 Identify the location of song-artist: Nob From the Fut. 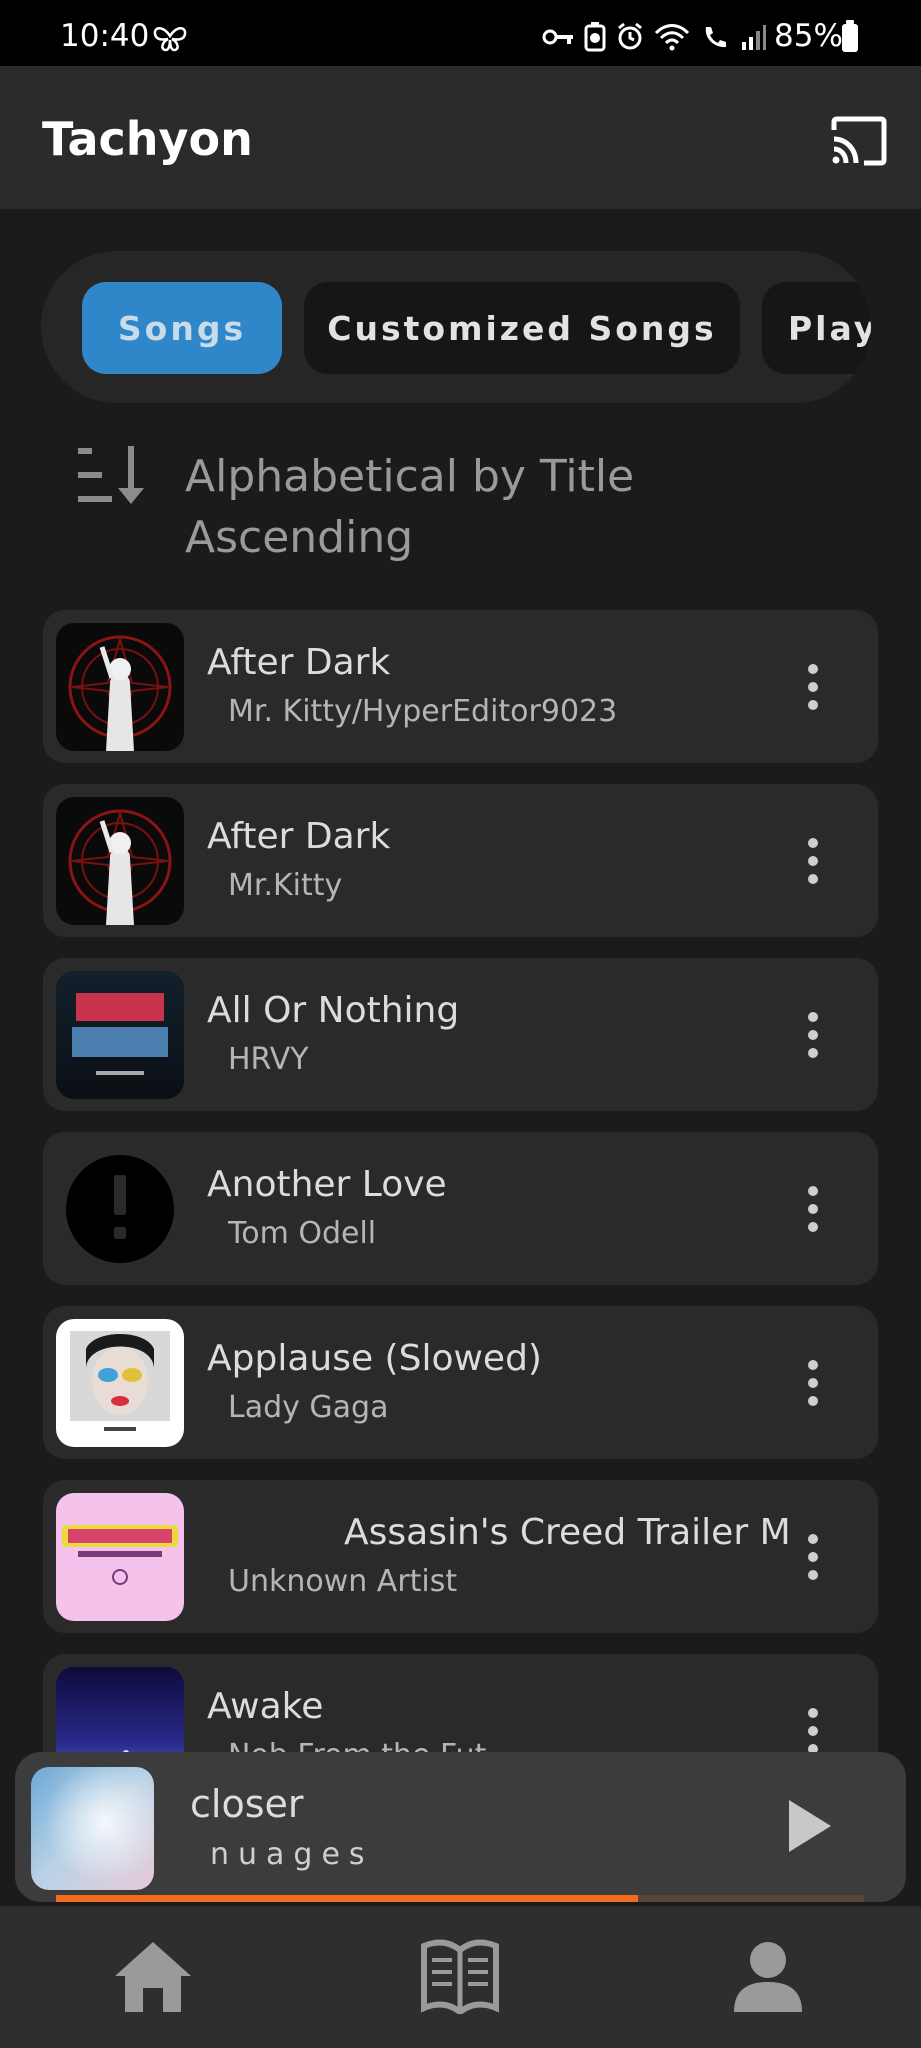
(357, 1745).